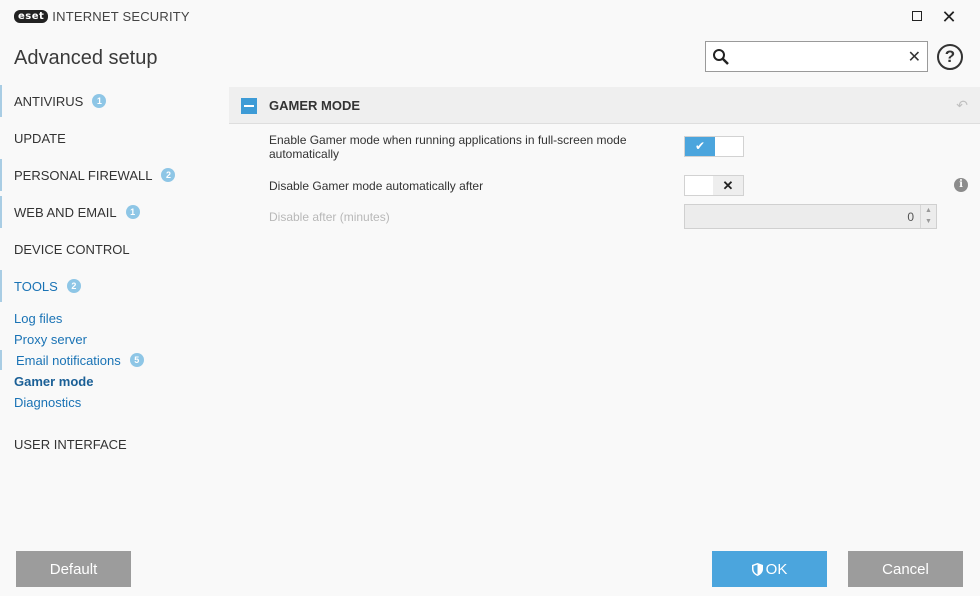  I want to click on sidebar-item-label: PERSONAL FIREWALL, so click(83, 175).